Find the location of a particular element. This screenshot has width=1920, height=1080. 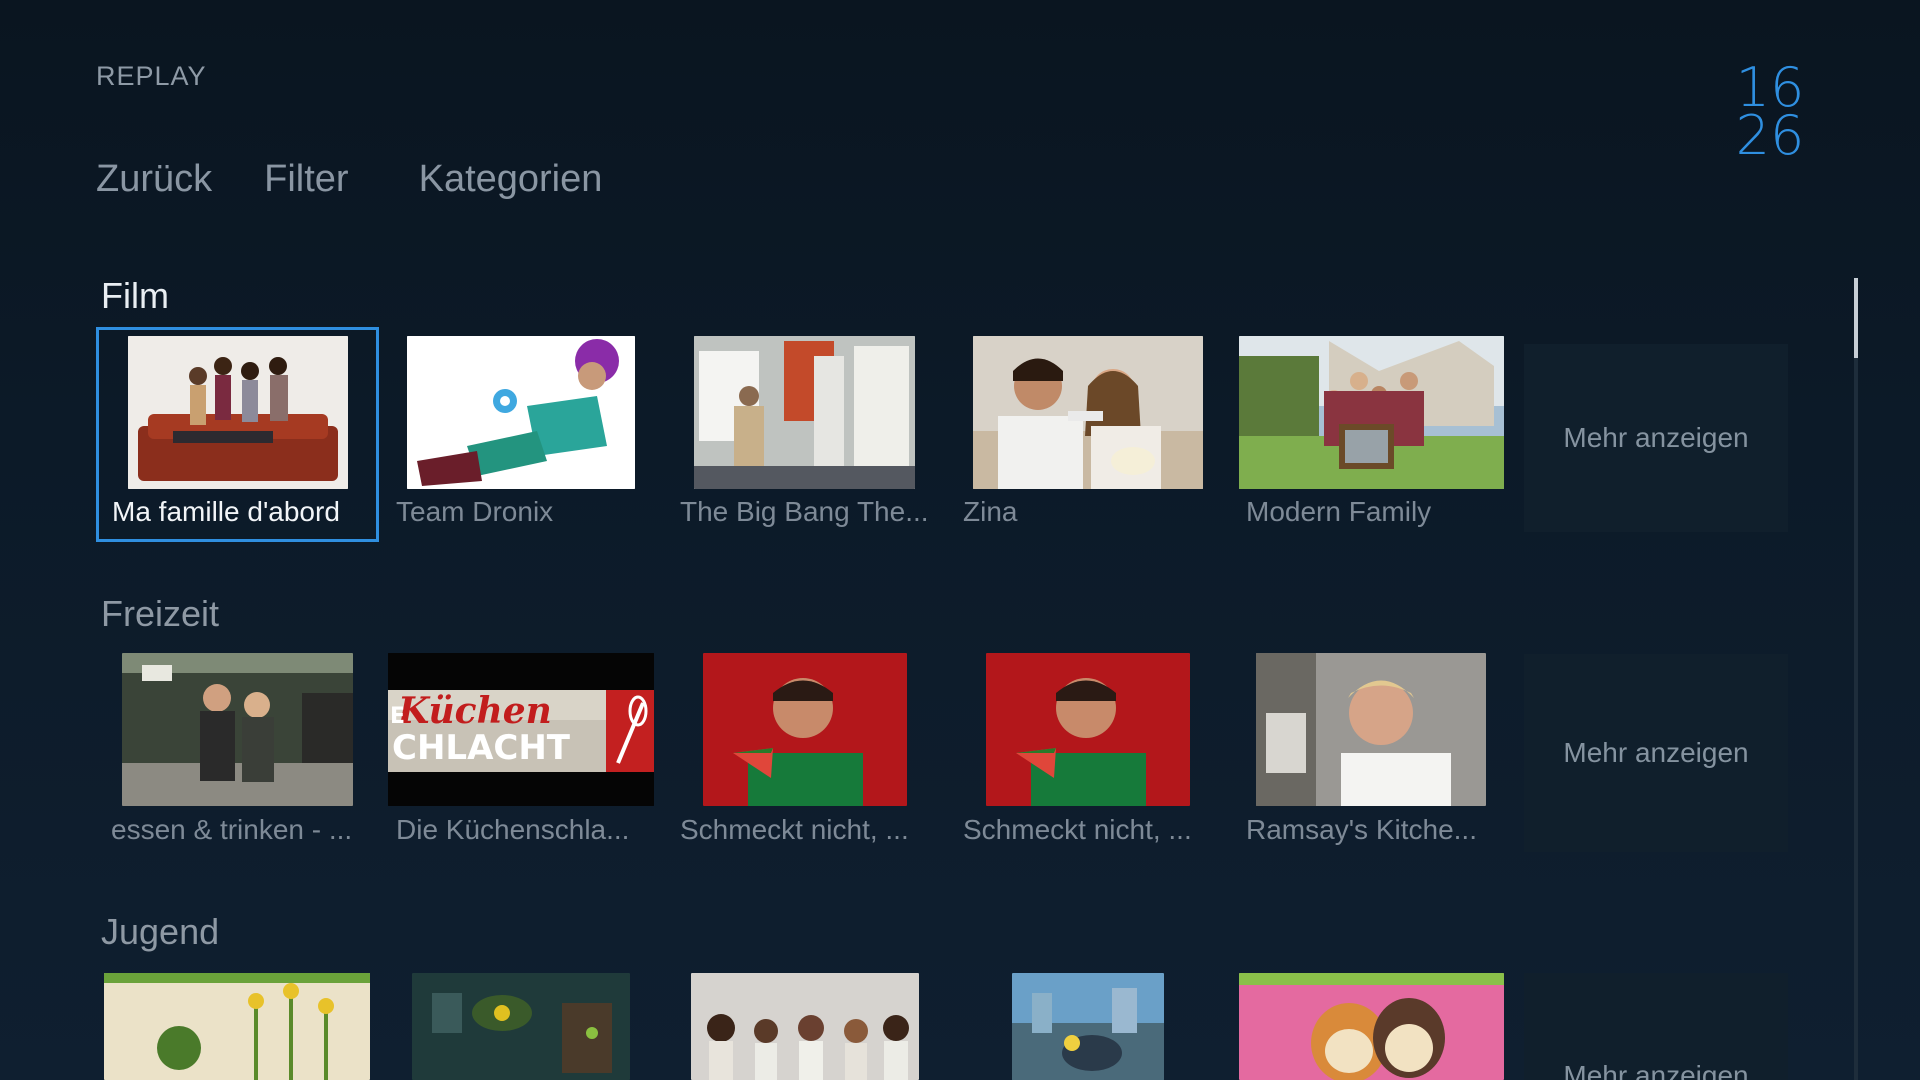

kuechen-logo-prefix: E is located at coordinates (397, 716).